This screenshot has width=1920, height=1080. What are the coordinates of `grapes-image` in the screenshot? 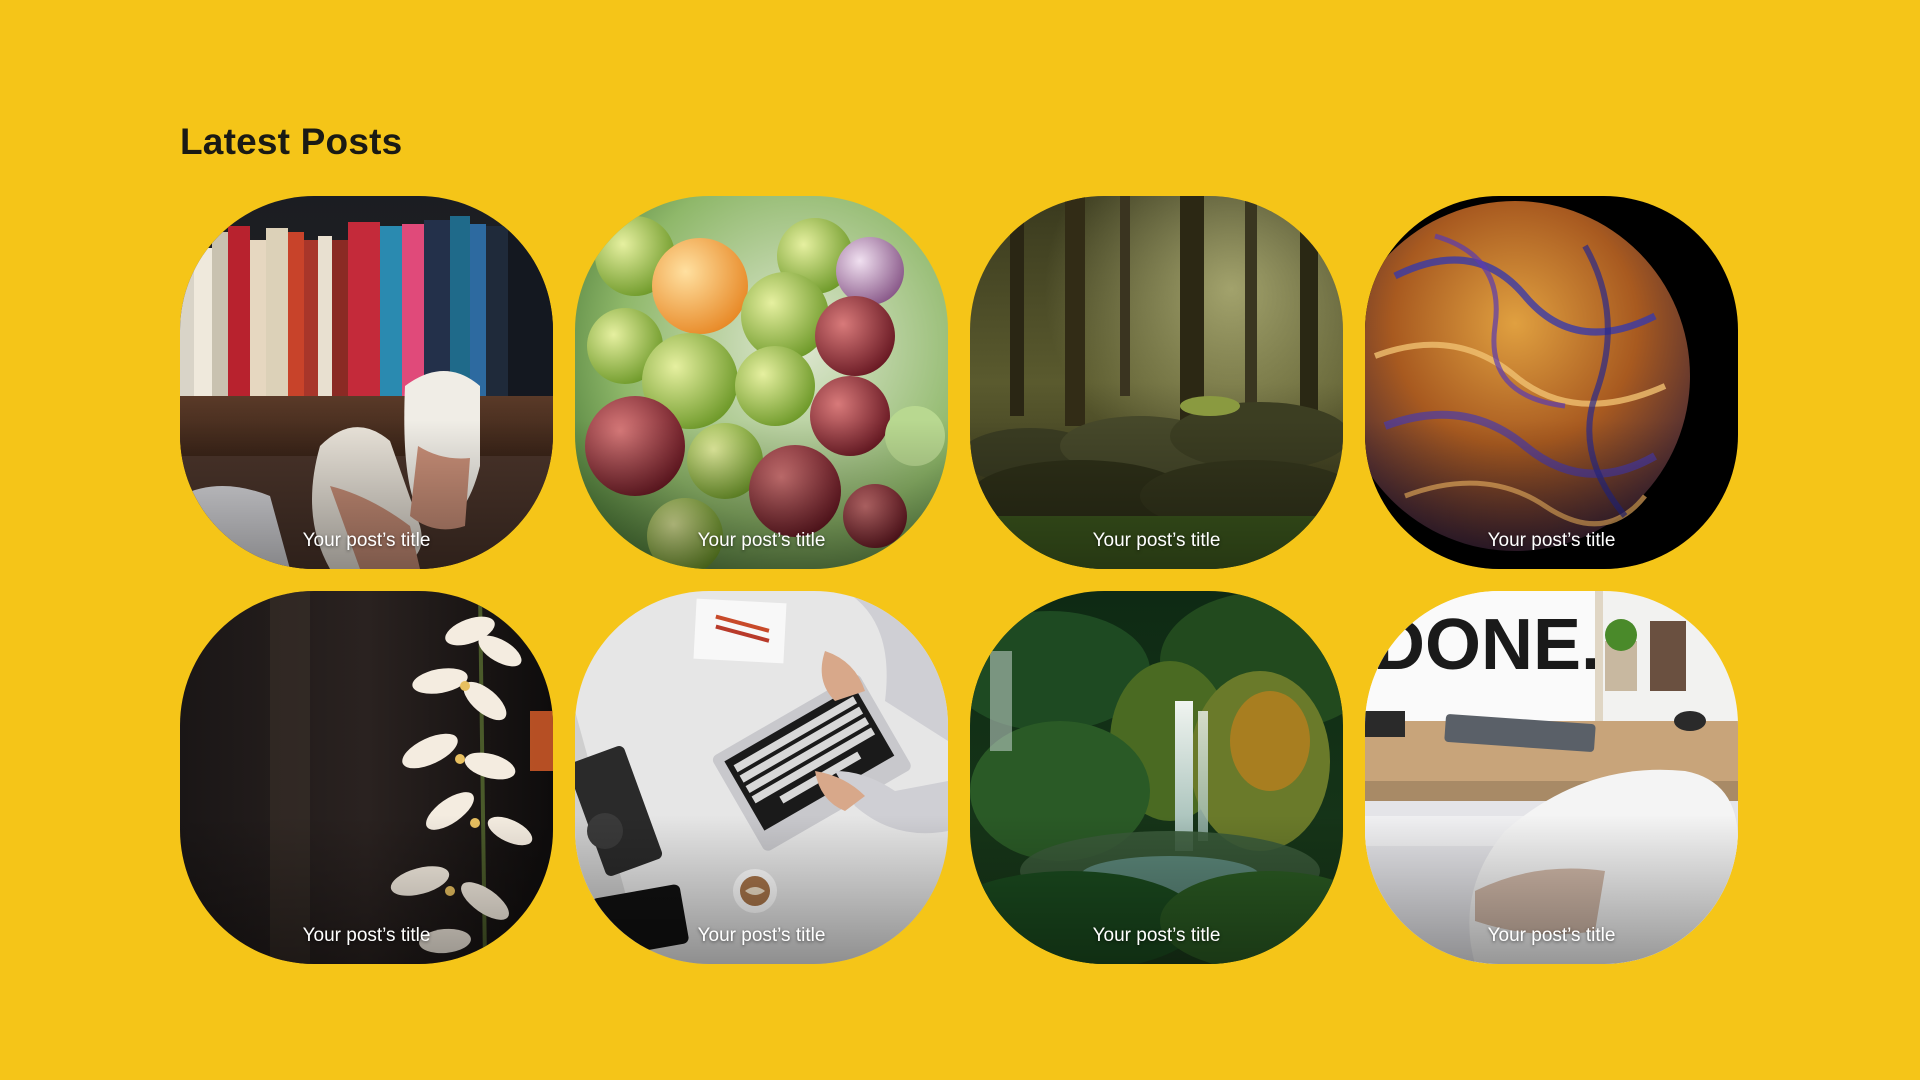 It's located at (761, 382).